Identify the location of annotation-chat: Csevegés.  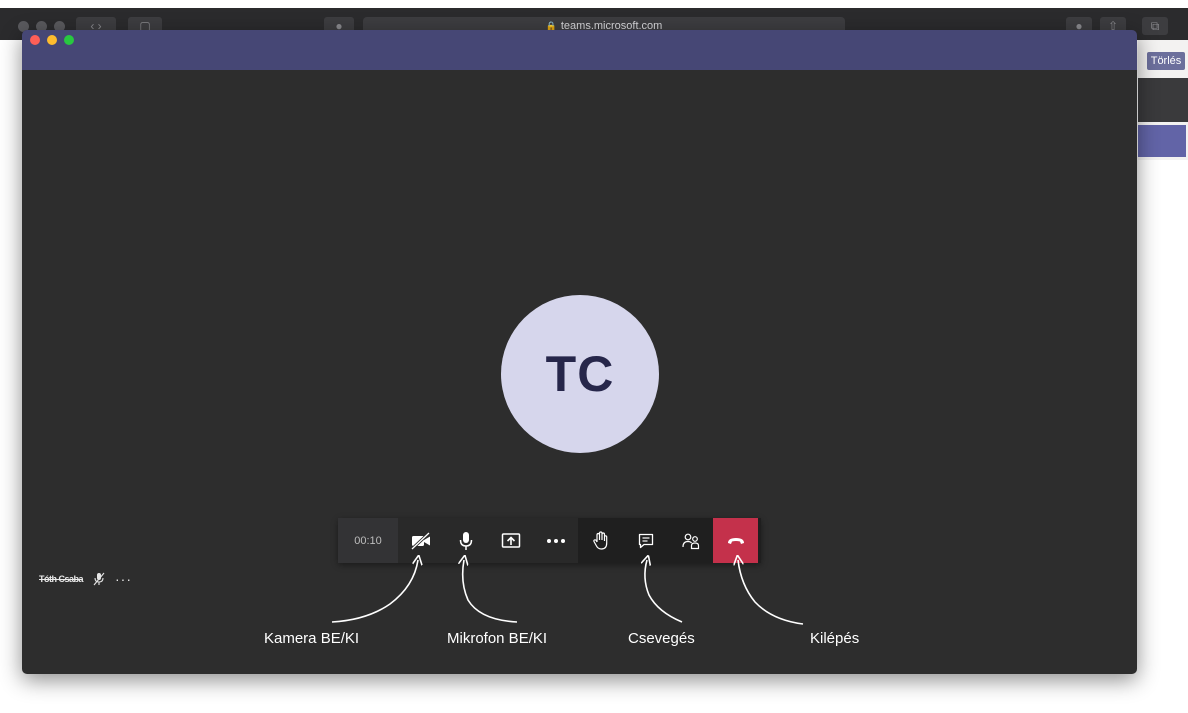
(661, 638).